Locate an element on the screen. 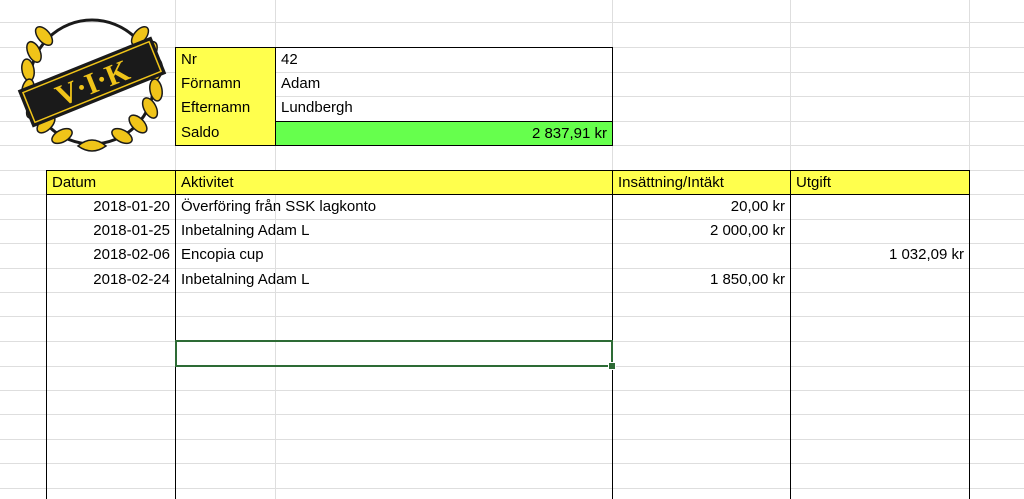 This screenshot has height=499, width=1024. table-border-right is located at coordinates (969, 346).